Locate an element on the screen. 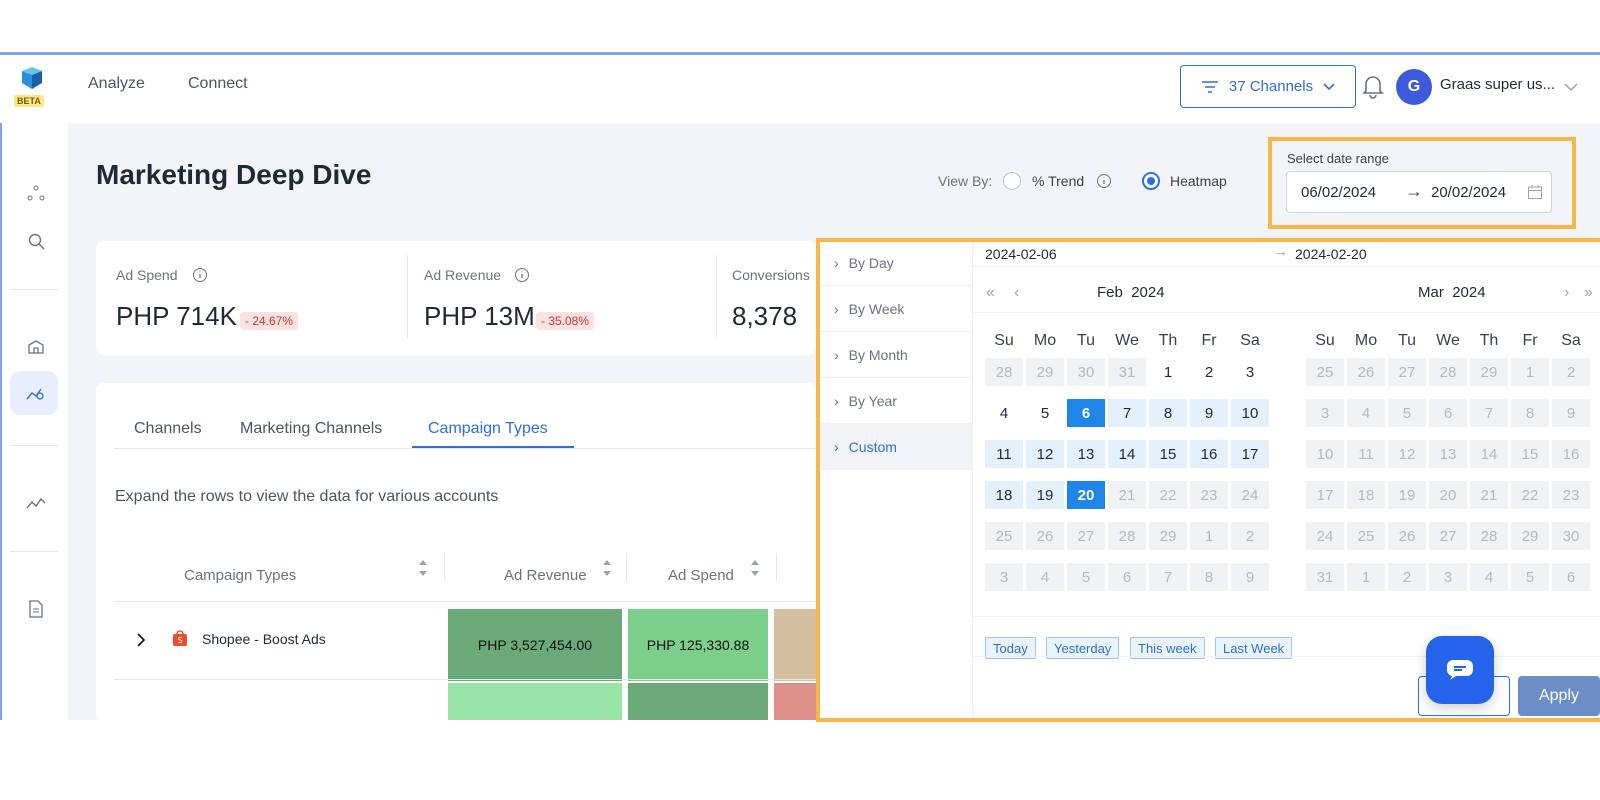 The width and height of the screenshot is (1600, 800). tab-channels: Channels is located at coordinates (168, 429).